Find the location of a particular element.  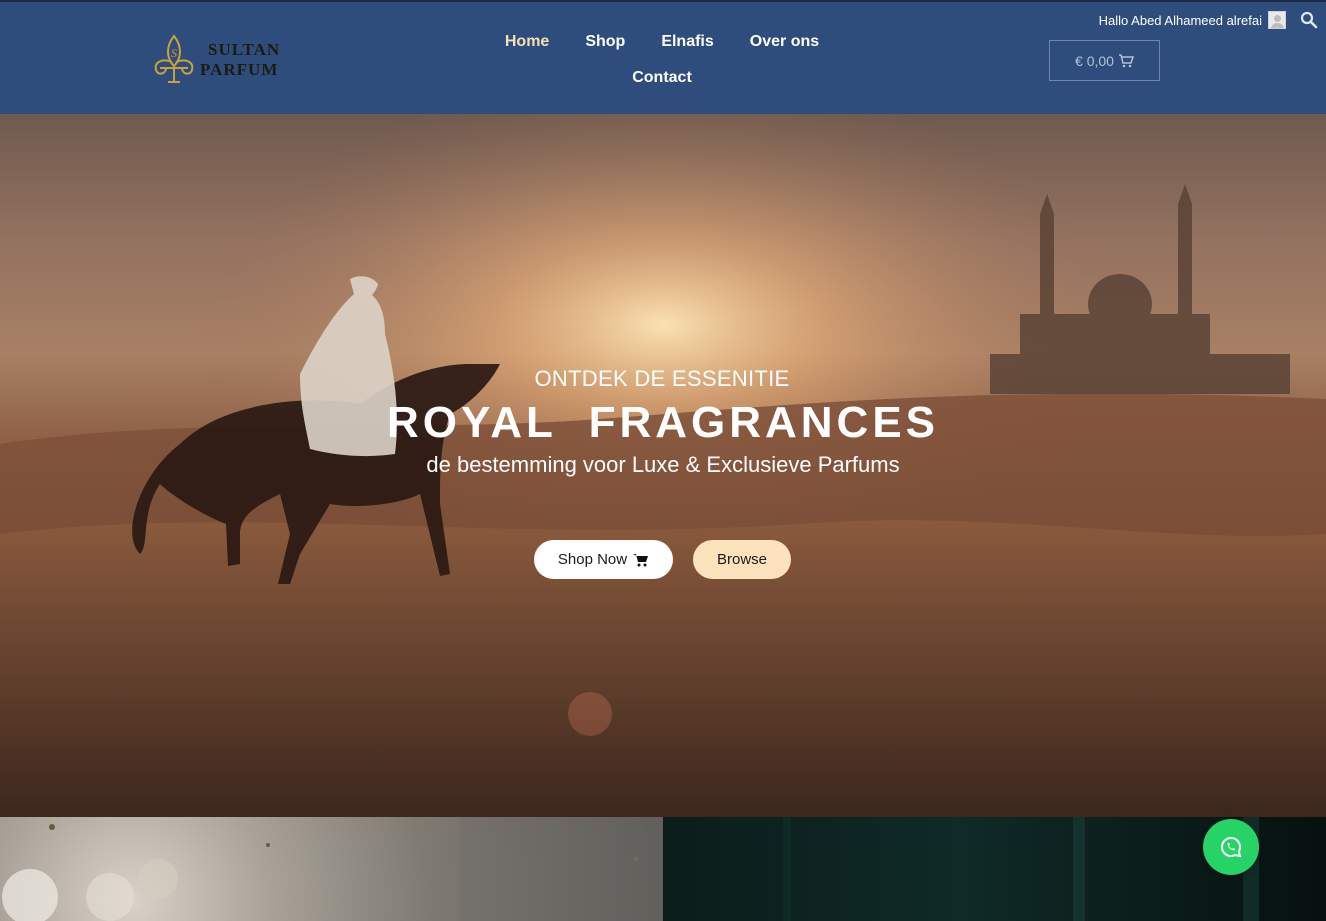

user-greeting-text: Hallo Abed Alhameed alrefai is located at coordinates (1180, 20).